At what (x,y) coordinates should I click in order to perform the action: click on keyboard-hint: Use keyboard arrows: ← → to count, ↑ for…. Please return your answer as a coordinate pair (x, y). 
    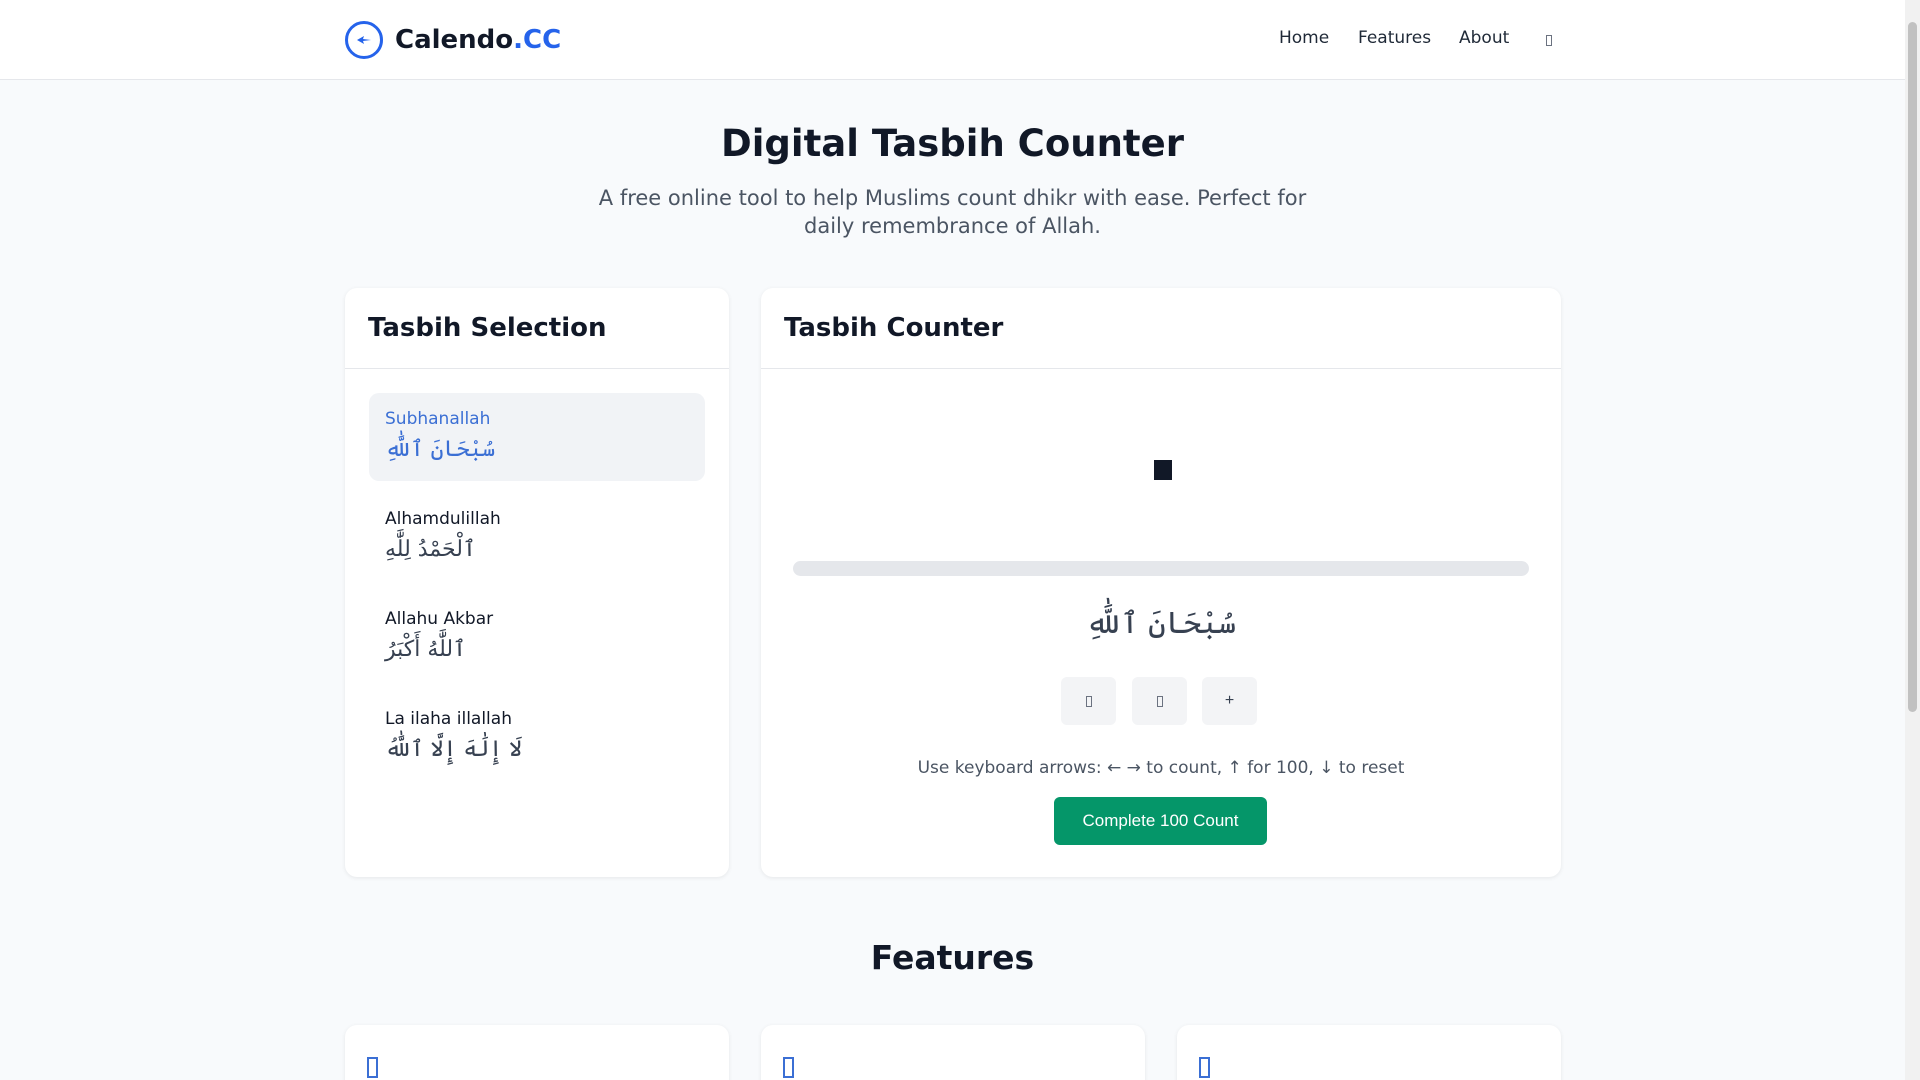
    Looking at the image, I should click on (1161, 768).